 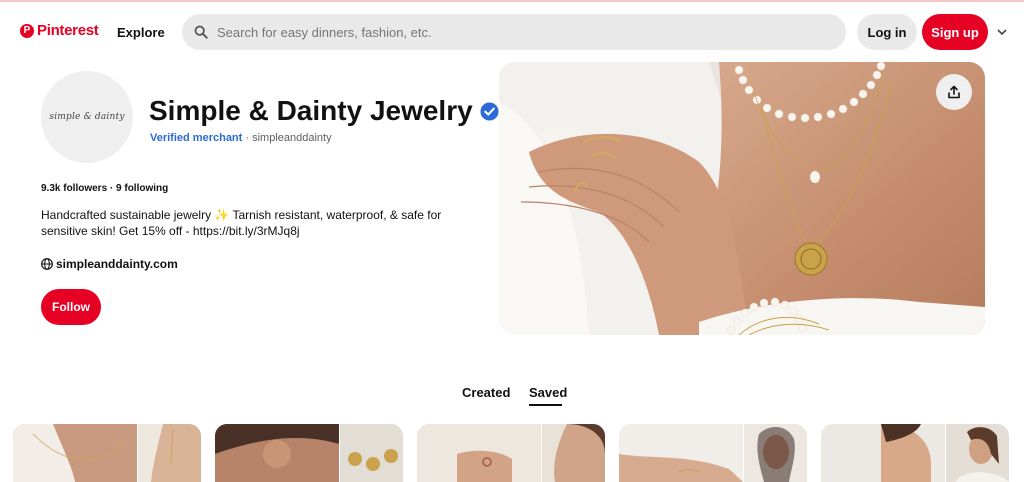 What do you see at coordinates (288, 138) in the screenshot?
I see `profile-username: · simpleanddainty` at bounding box center [288, 138].